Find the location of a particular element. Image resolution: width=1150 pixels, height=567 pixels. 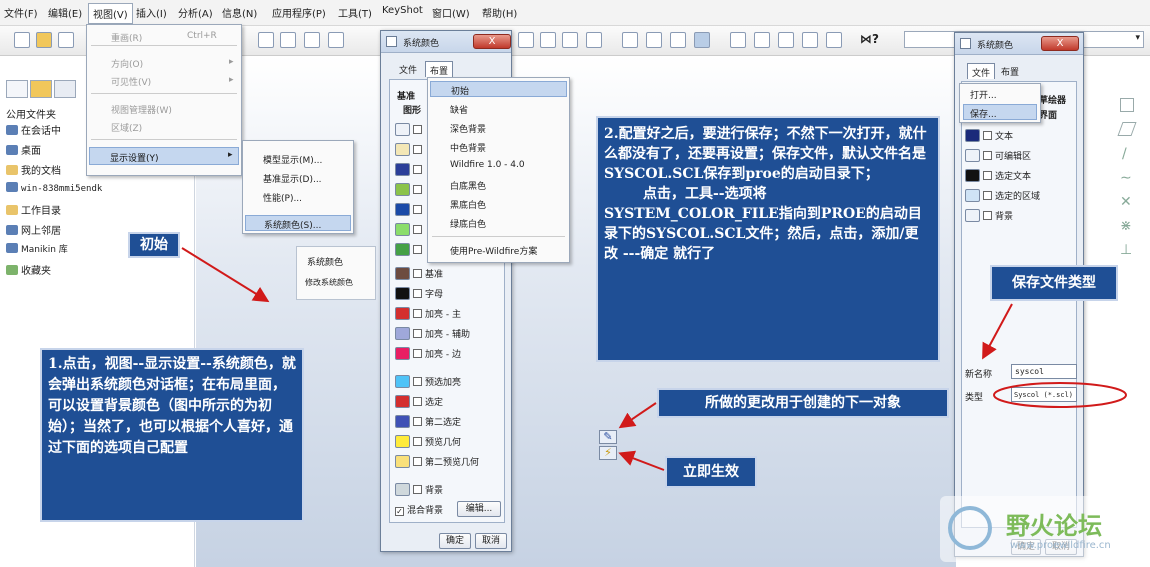

arrow-apply-next is located at coordinates (637, 415).